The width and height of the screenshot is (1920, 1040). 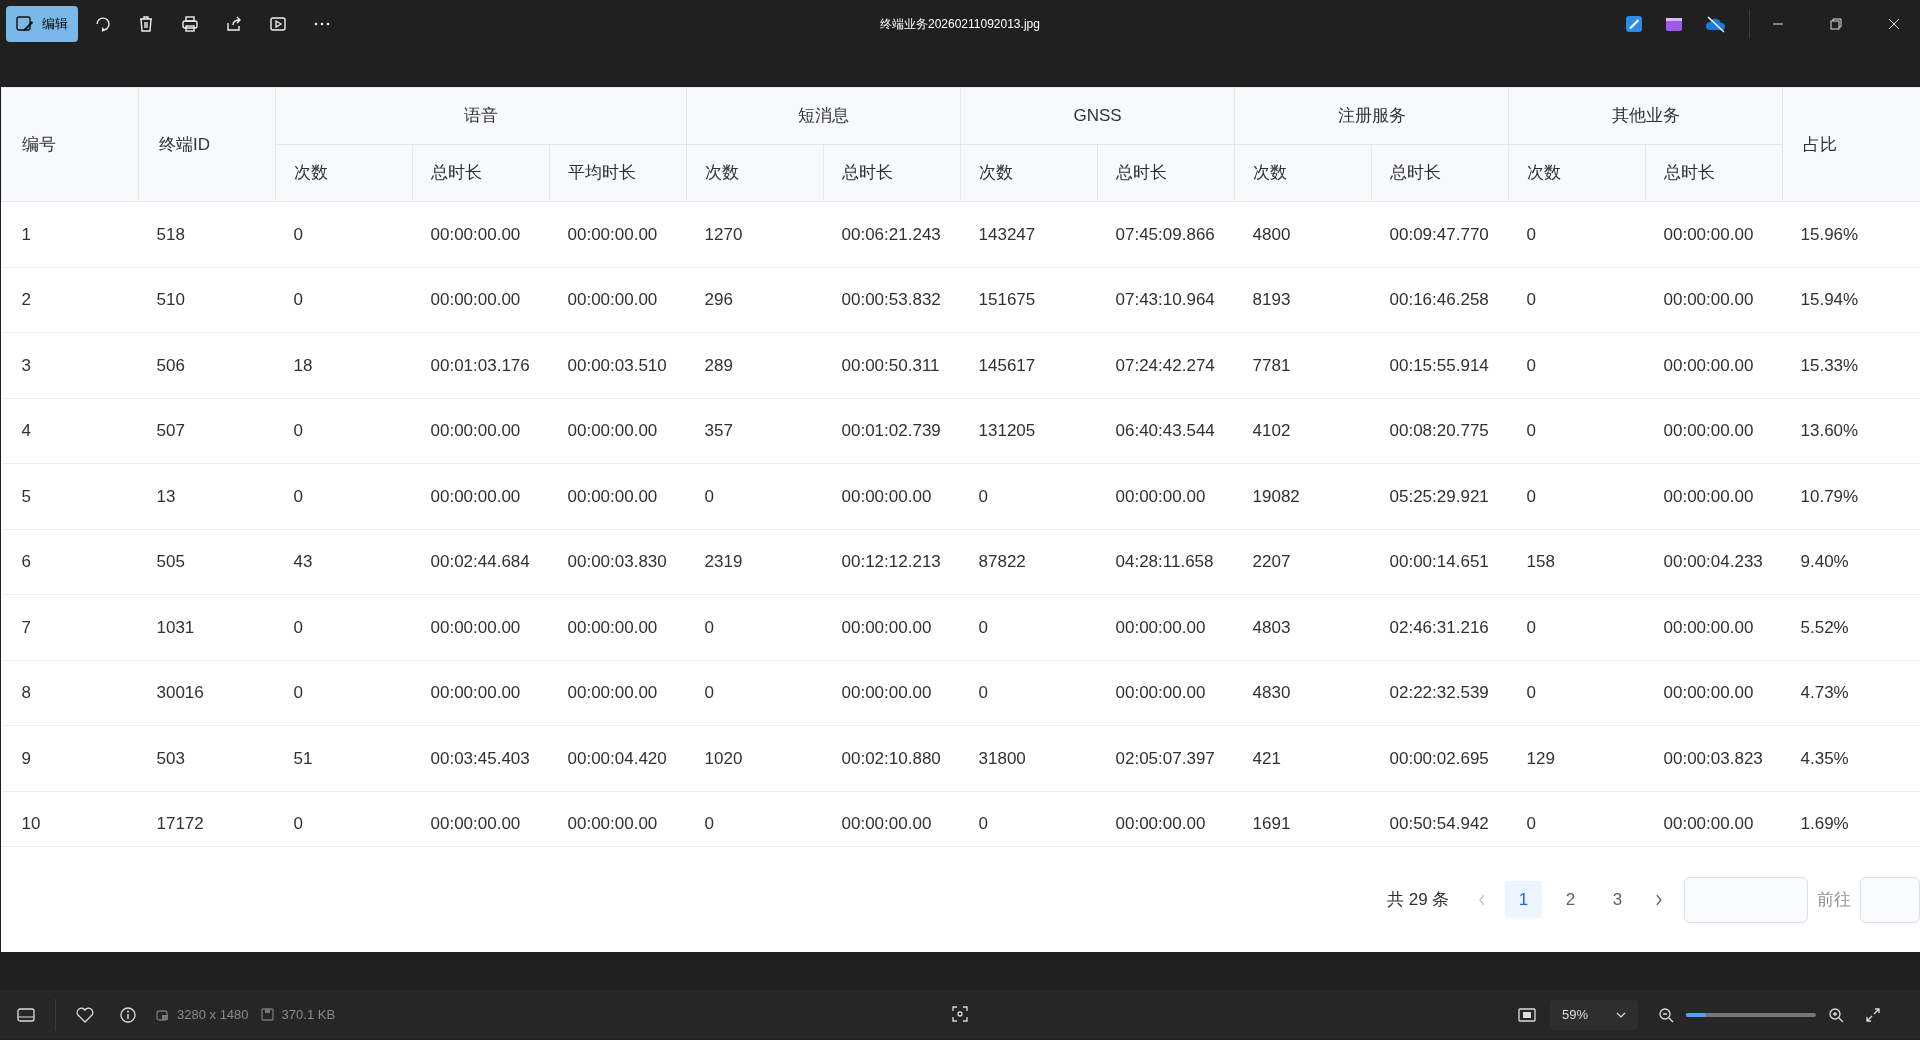 I want to click on cloud-off-icon, so click(x=1716, y=24).